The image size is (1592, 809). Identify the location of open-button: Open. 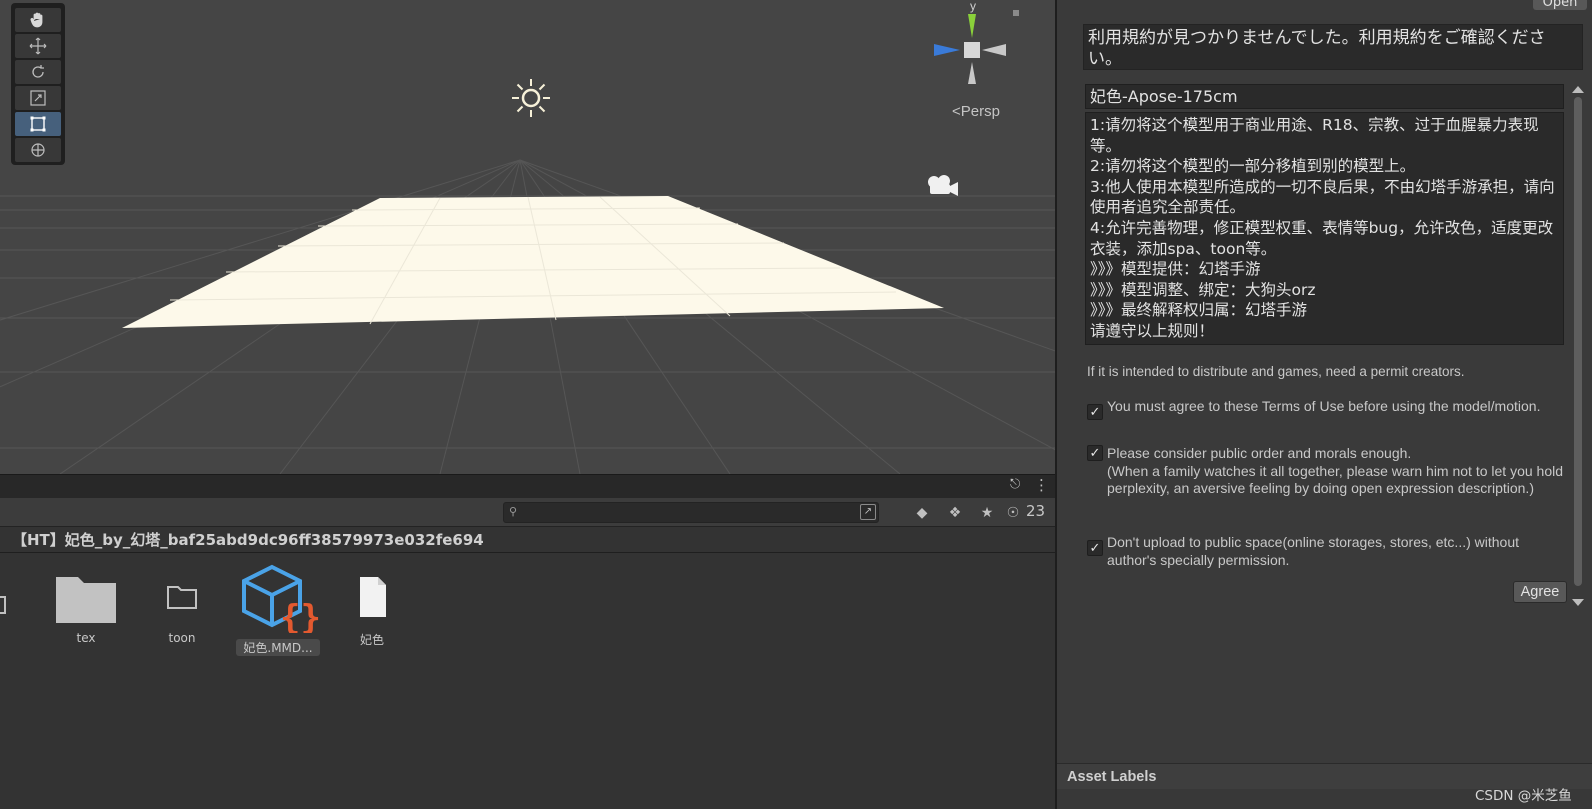
(1560, 5).